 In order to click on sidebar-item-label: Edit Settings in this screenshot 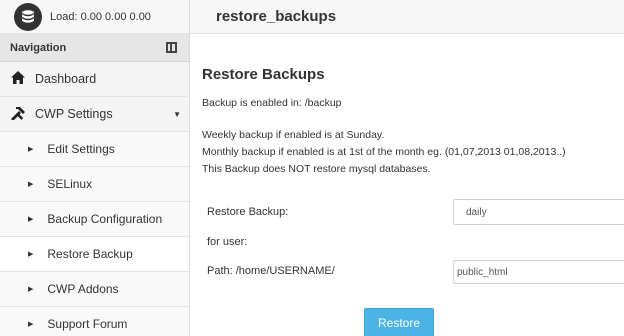, I will do `click(81, 149)`.